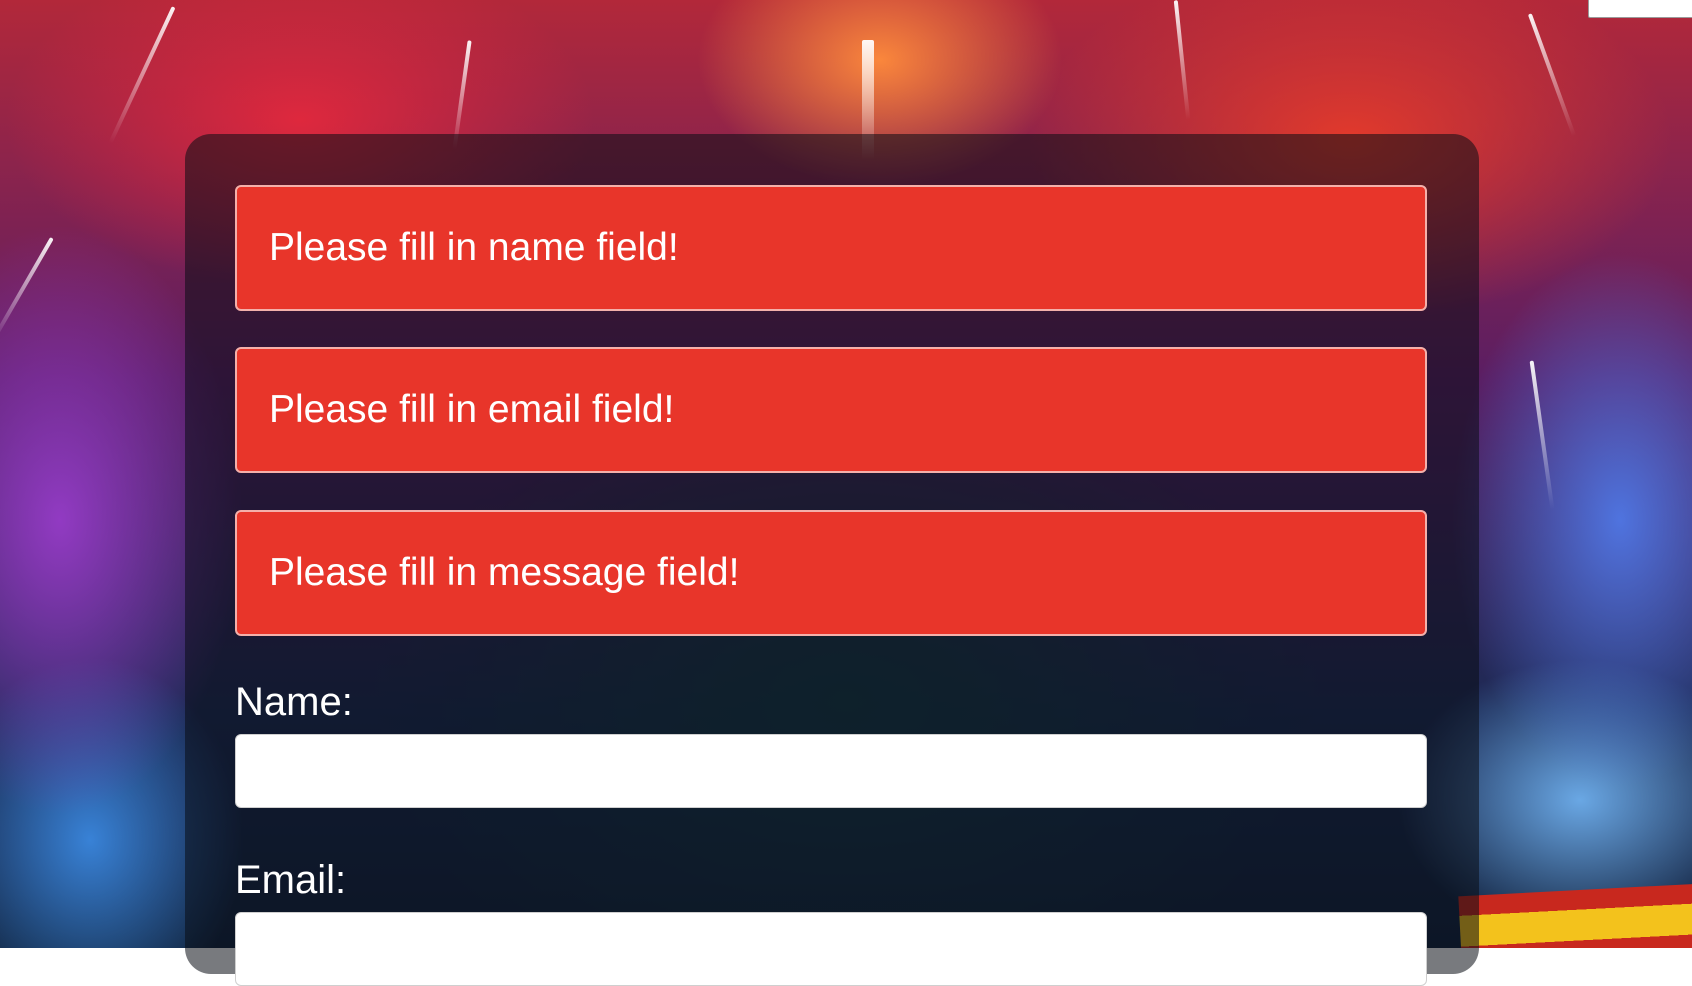  Describe the element at coordinates (294, 702) in the screenshot. I see `name-label: Name:` at that location.